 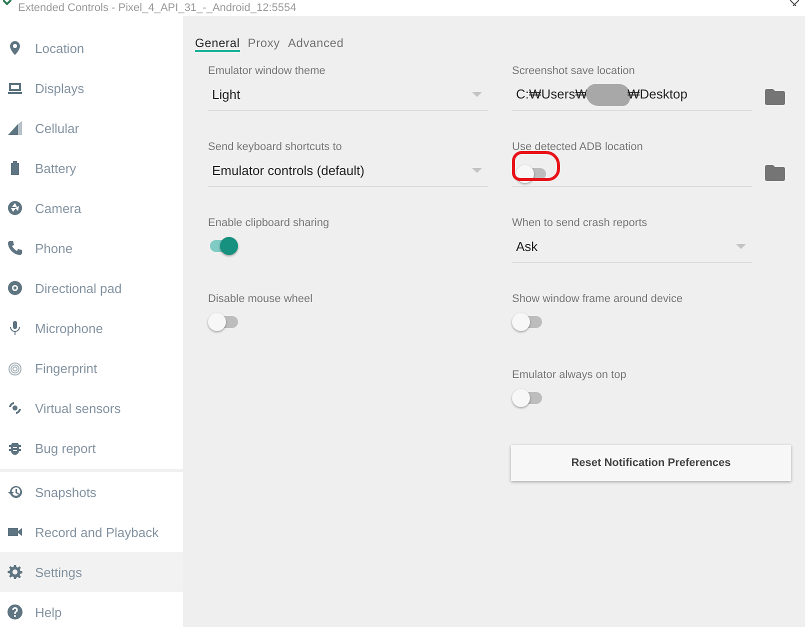 What do you see at coordinates (15, 368) in the screenshot?
I see `fingerprint-icon` at bounding box center [15, 368].